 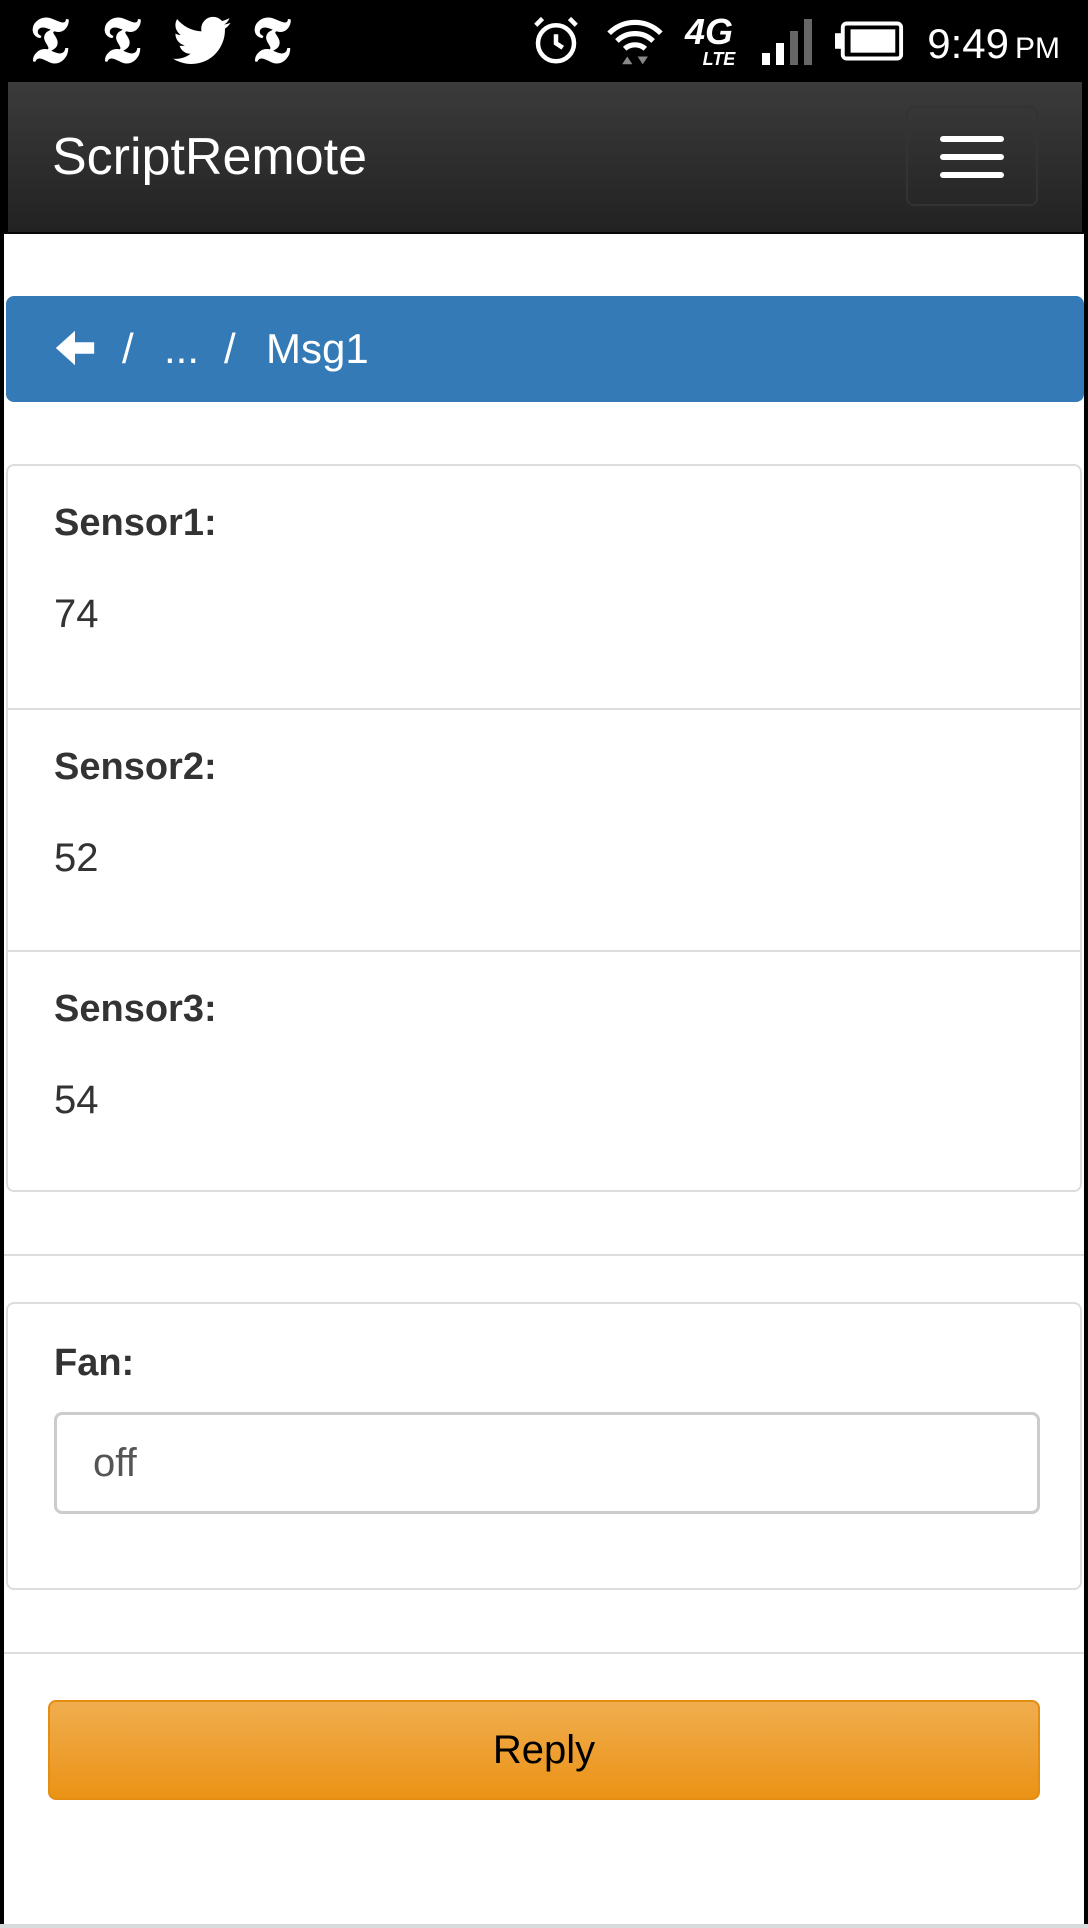 I want to click on brand-title: ScriptRemote, so click(x=209, y=157).